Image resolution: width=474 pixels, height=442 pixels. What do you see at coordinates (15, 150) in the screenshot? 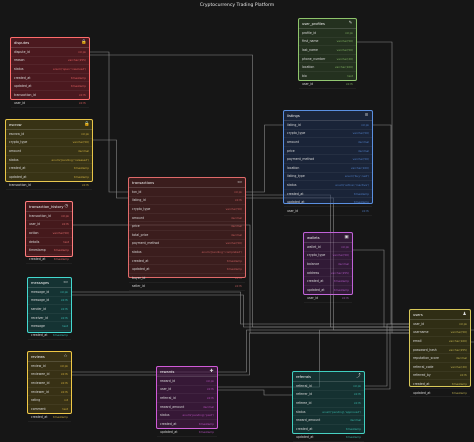
I see `field-name: amount` at bounding box center [15, 150].